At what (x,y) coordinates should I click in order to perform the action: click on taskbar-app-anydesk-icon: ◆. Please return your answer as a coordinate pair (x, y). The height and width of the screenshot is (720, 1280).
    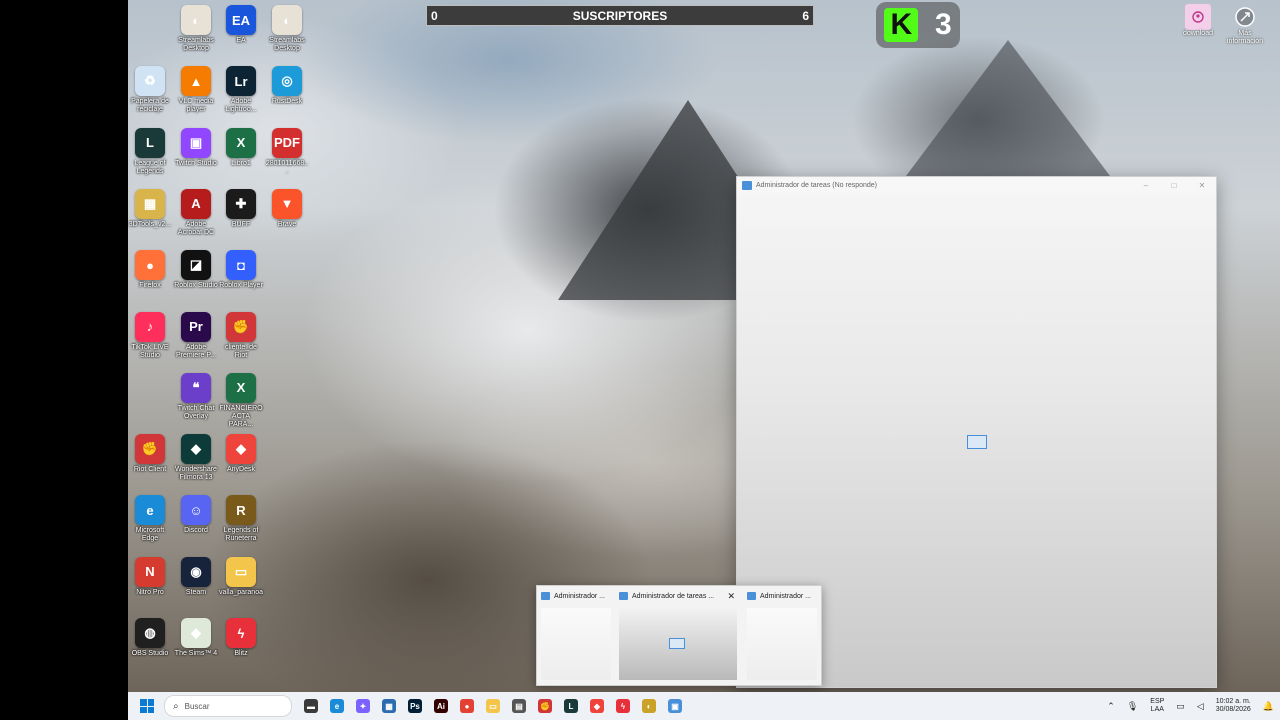
    Looking at the image, I should click on (597, 706).